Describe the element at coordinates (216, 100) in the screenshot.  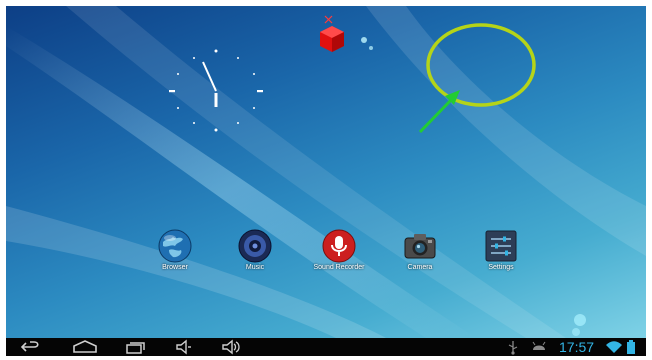
I see `clock-hour-hand` at that location.